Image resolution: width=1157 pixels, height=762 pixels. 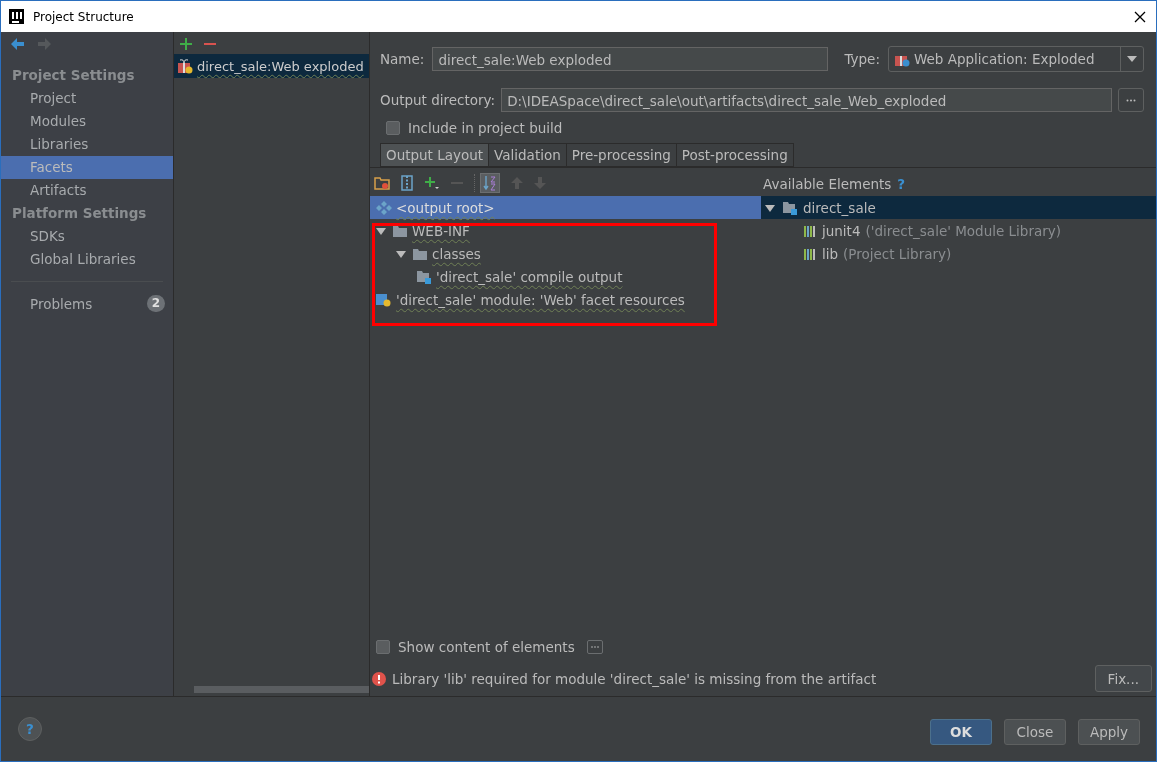 I want to click on sidebar-item: Problems, so click(x=61, y=303).